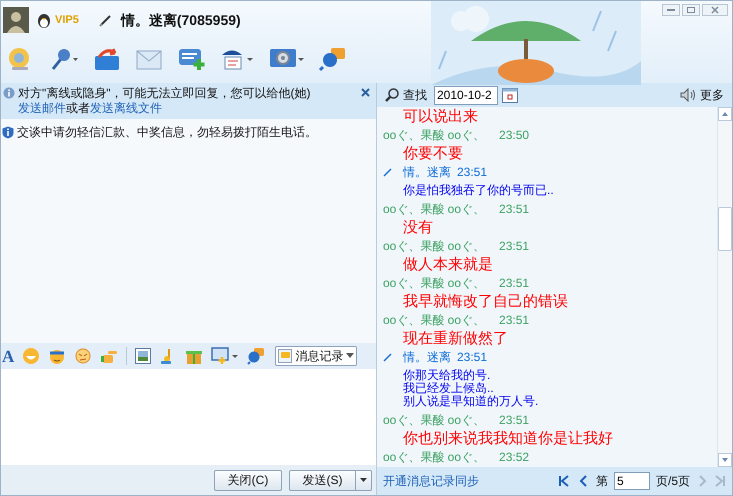 The width and height of the screenshot is (733, 496). What do you see at coordinates (316, 356) in the screenshot?
I see `message-history-button: 消息记录` at bounding box center [316, 356].